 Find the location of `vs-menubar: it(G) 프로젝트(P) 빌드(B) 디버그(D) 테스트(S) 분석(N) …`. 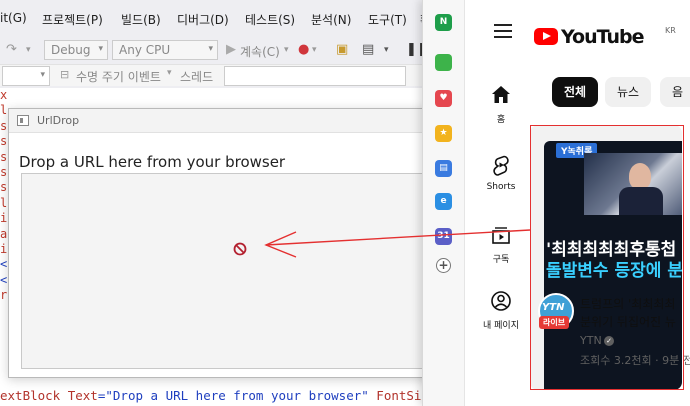

vs-menubar: it(G) 프로젝트(P) 빌드(B) 디버그(D) 테스트(S) 분석(N) … is located at coordinates (220, 19).